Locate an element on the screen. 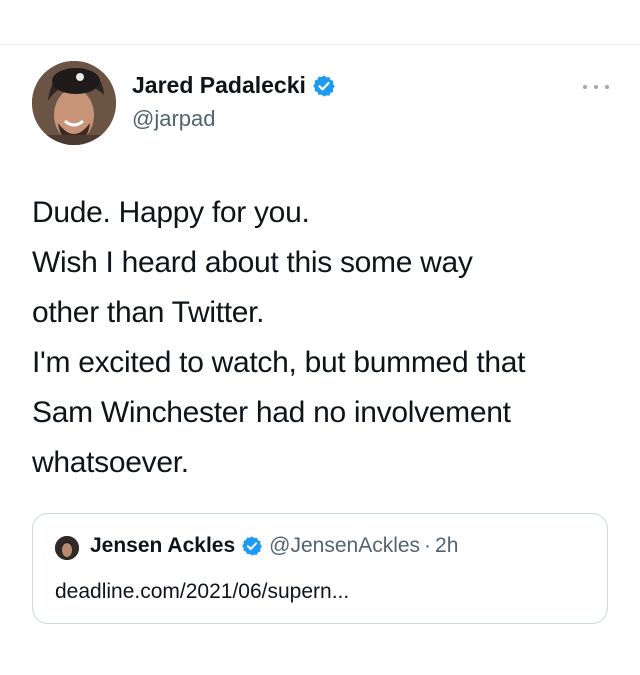  author-name-text: Jared Padalecki is located at coordinates (219, 85).